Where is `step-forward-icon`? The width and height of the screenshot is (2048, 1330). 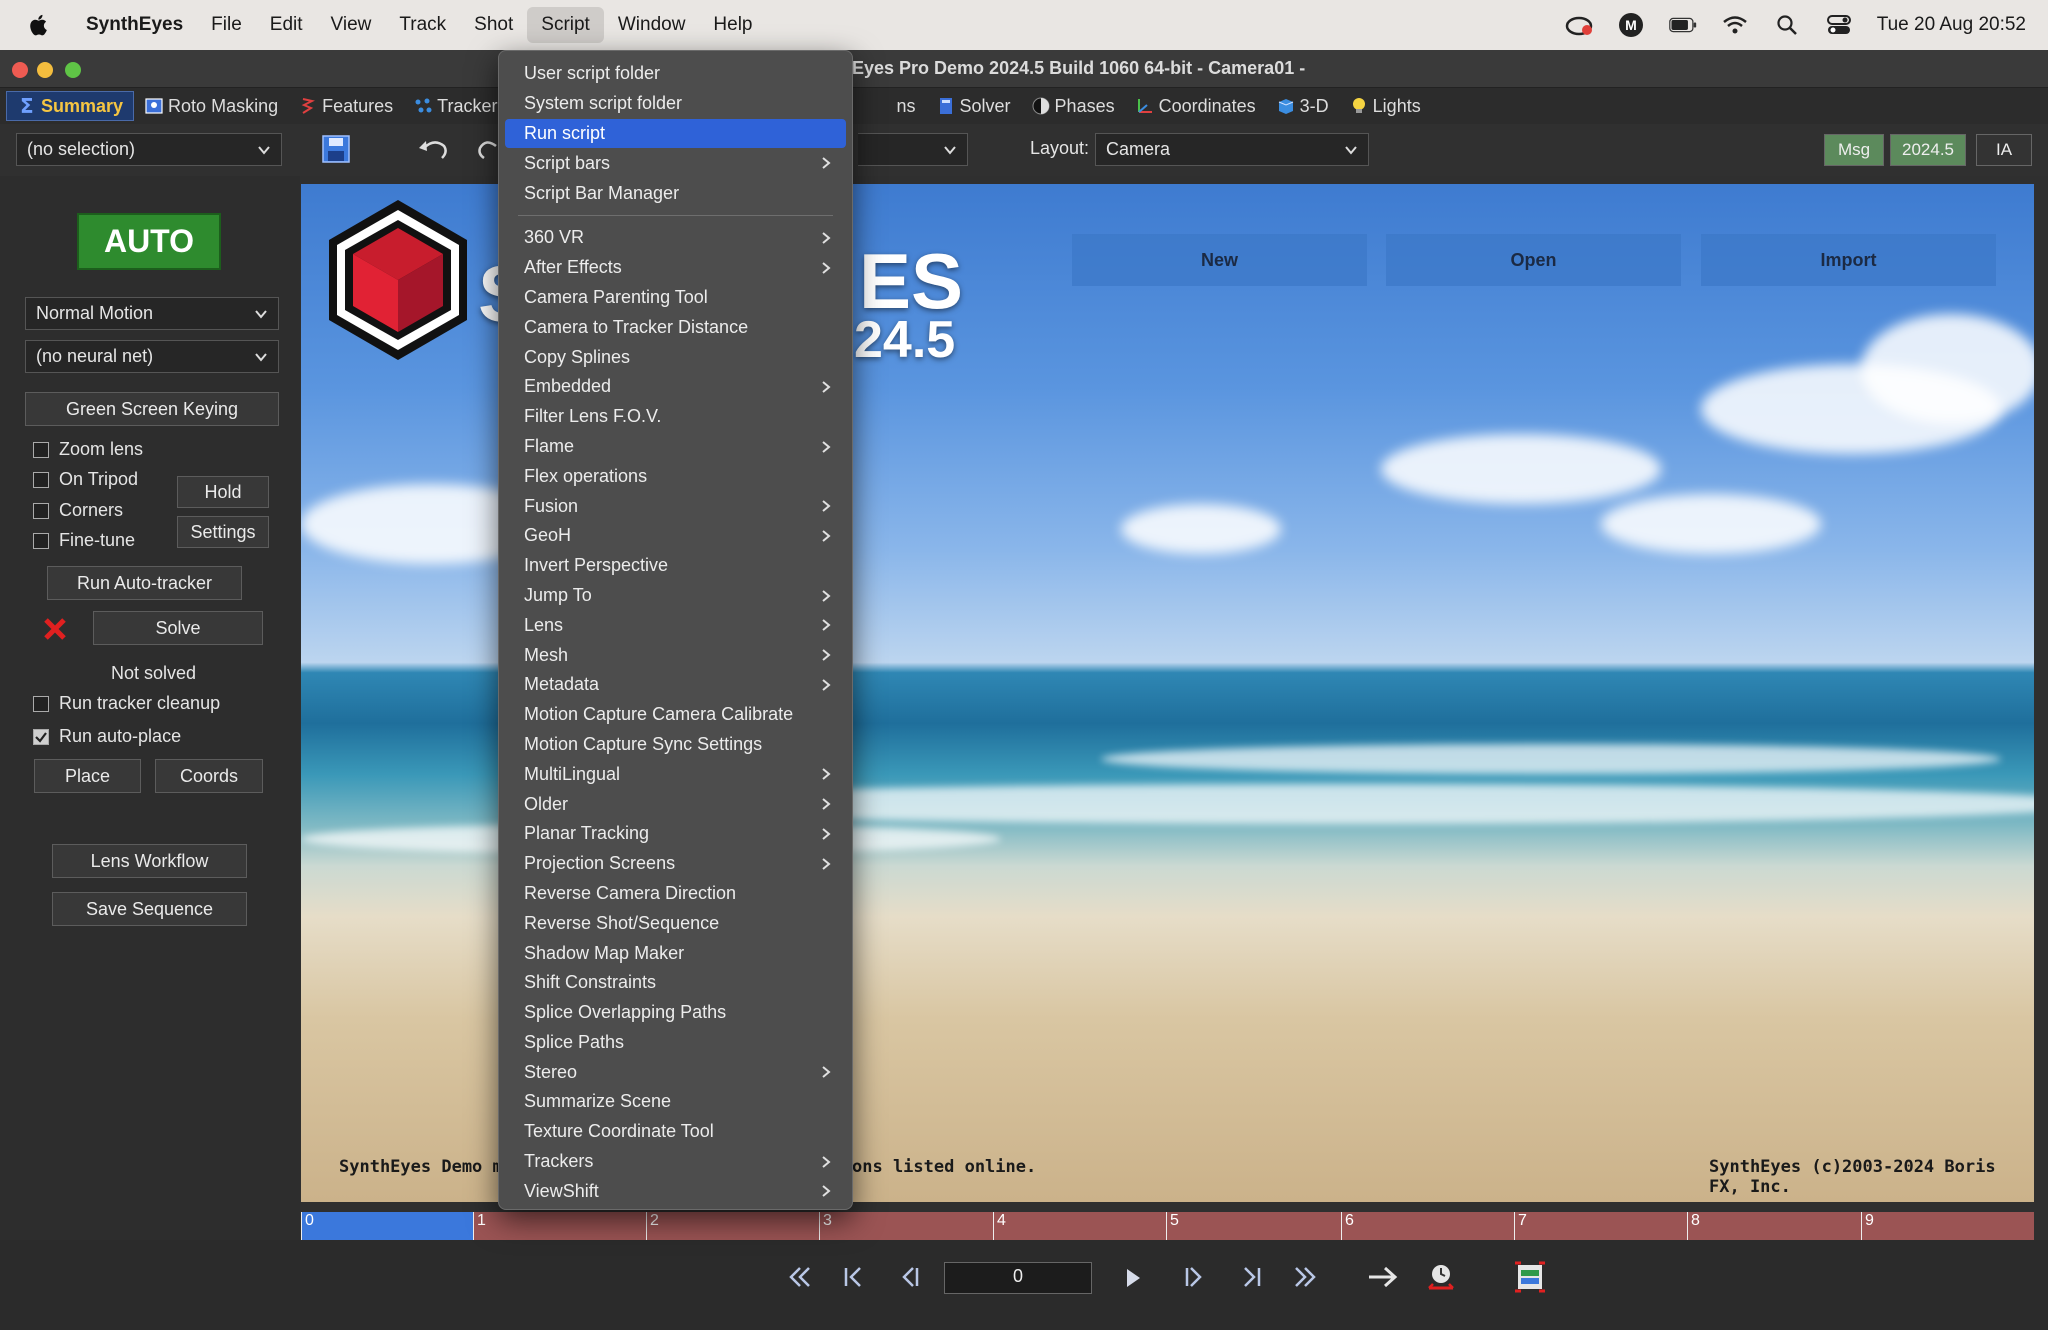
step-forward-icon is located at coordinates (1196, 1277).